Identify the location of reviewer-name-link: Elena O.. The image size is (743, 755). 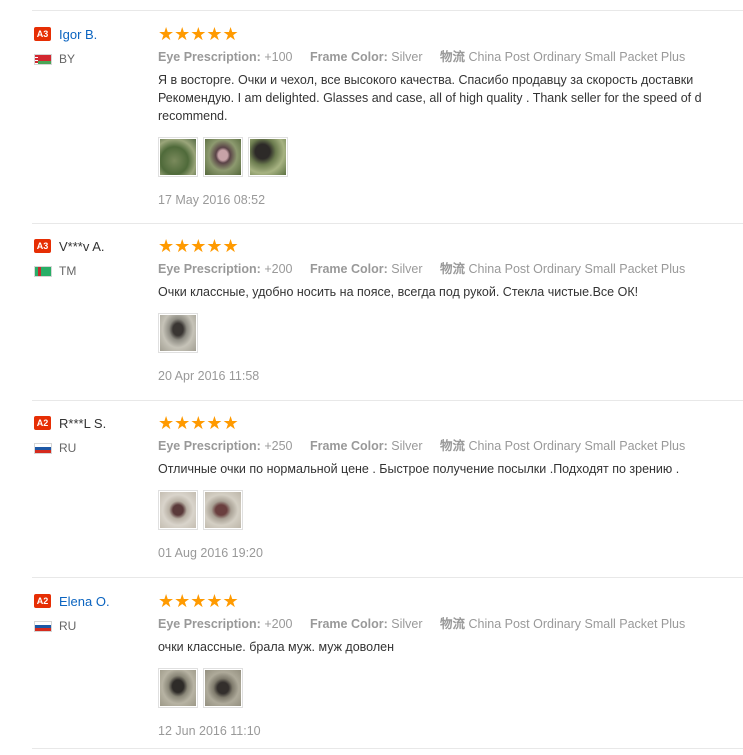
(84, 601).